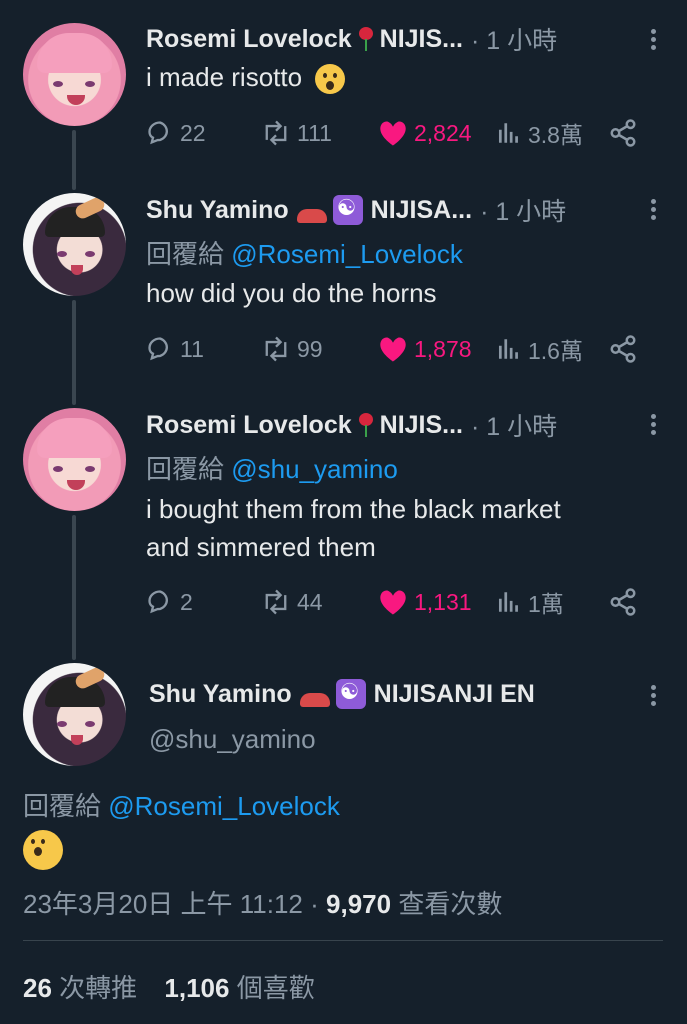 This screenshot has width=687, height=1024. I want to click on views-button: 3.8萬, so click(539, 133).